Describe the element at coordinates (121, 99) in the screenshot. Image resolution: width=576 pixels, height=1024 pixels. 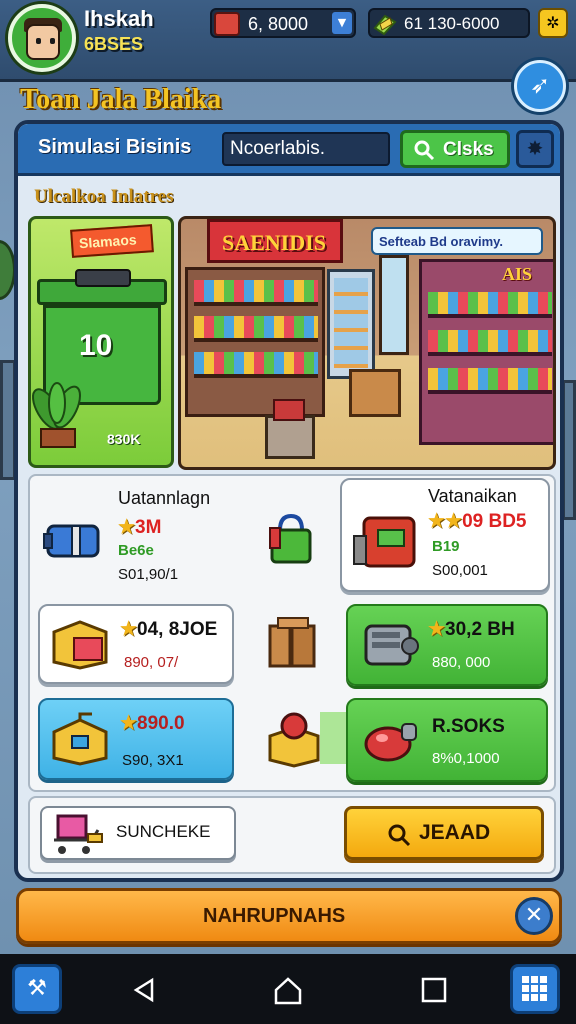
I see `game-title: Toan Jala Blaika` at that location.